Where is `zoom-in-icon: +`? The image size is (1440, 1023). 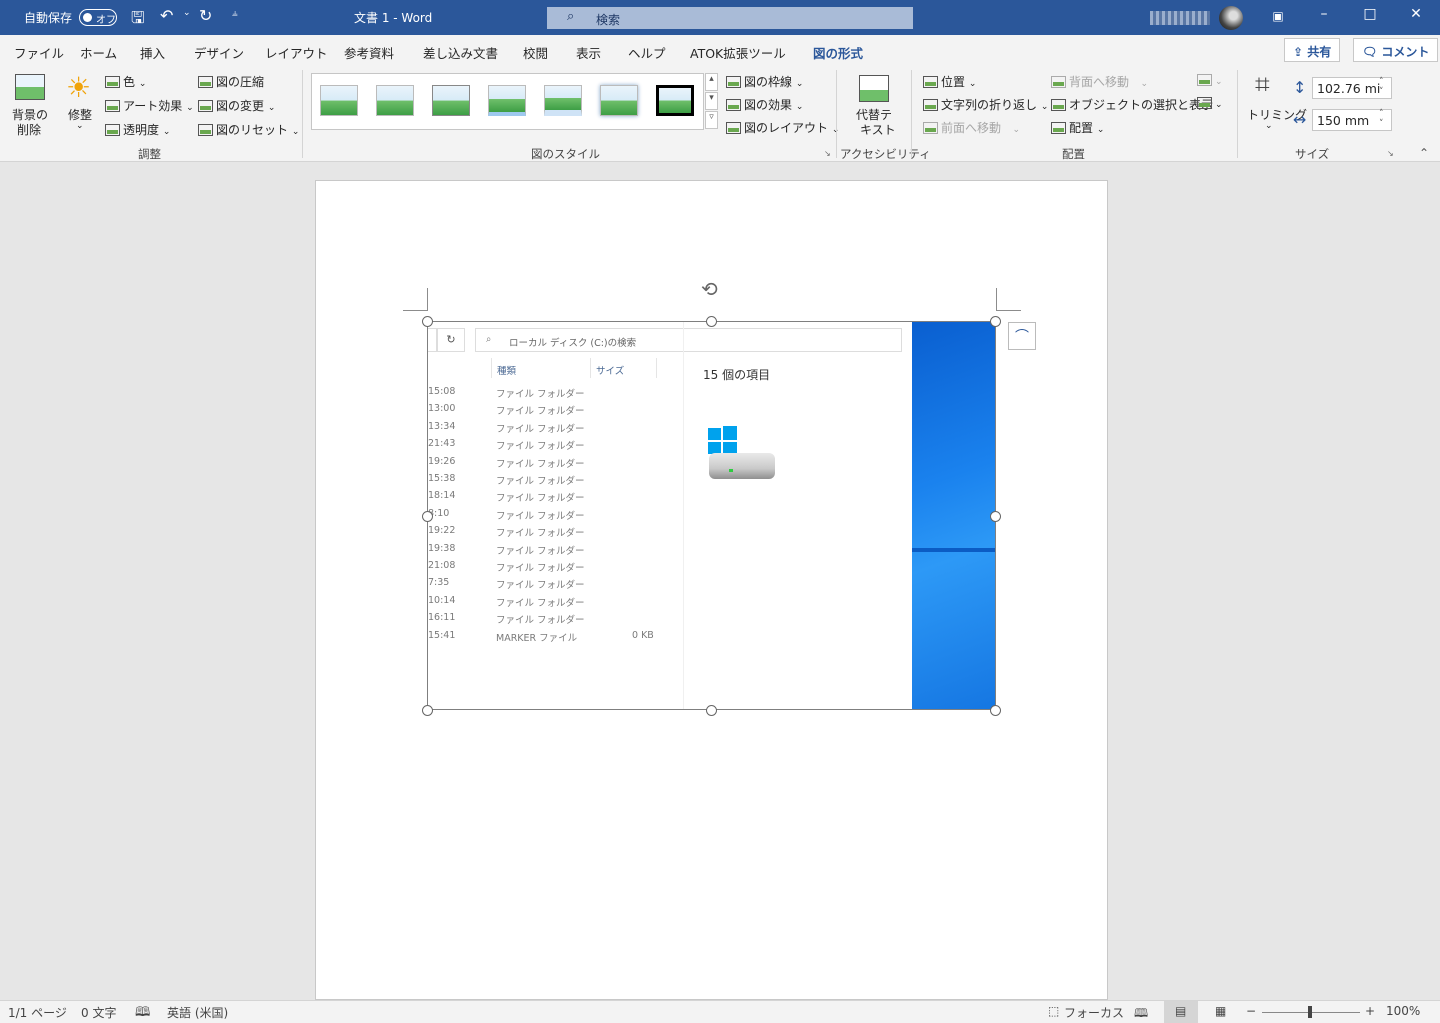 zoom-in-icon: + is located at coordinates (1370, 1011).